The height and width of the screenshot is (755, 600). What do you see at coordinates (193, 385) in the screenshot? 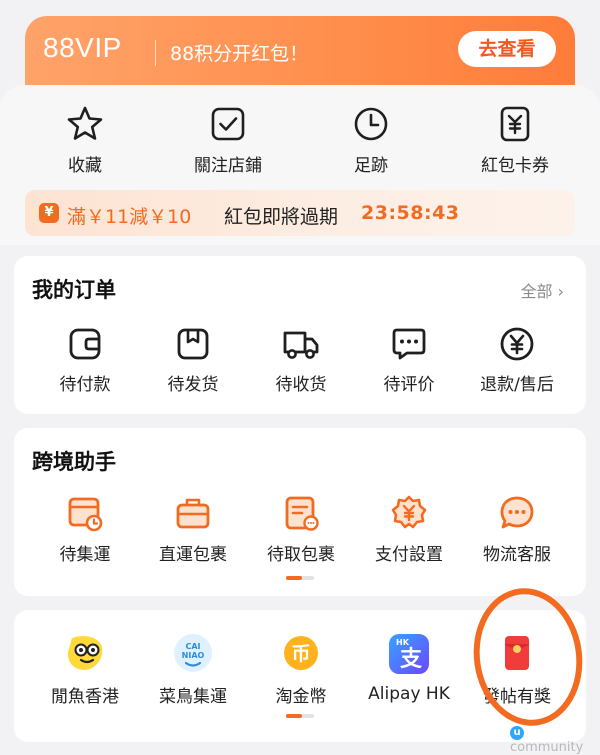
I see `order-pending-shipment-label: 待发货` at bounding box center [193, 385].